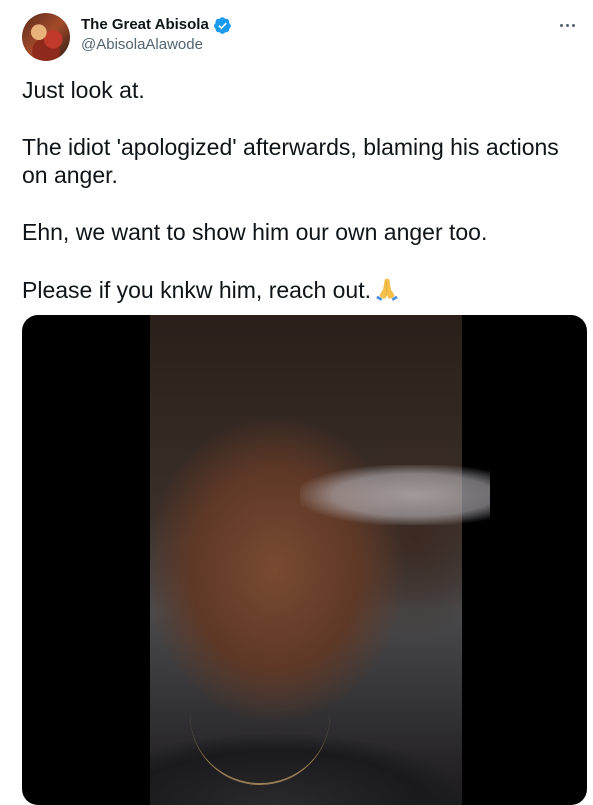 The height and width of the screenshot is (805, 593). What do you see at coordinates (46, 37) in the screenshot?
I see `avatar` at bounding box center [46, 37].